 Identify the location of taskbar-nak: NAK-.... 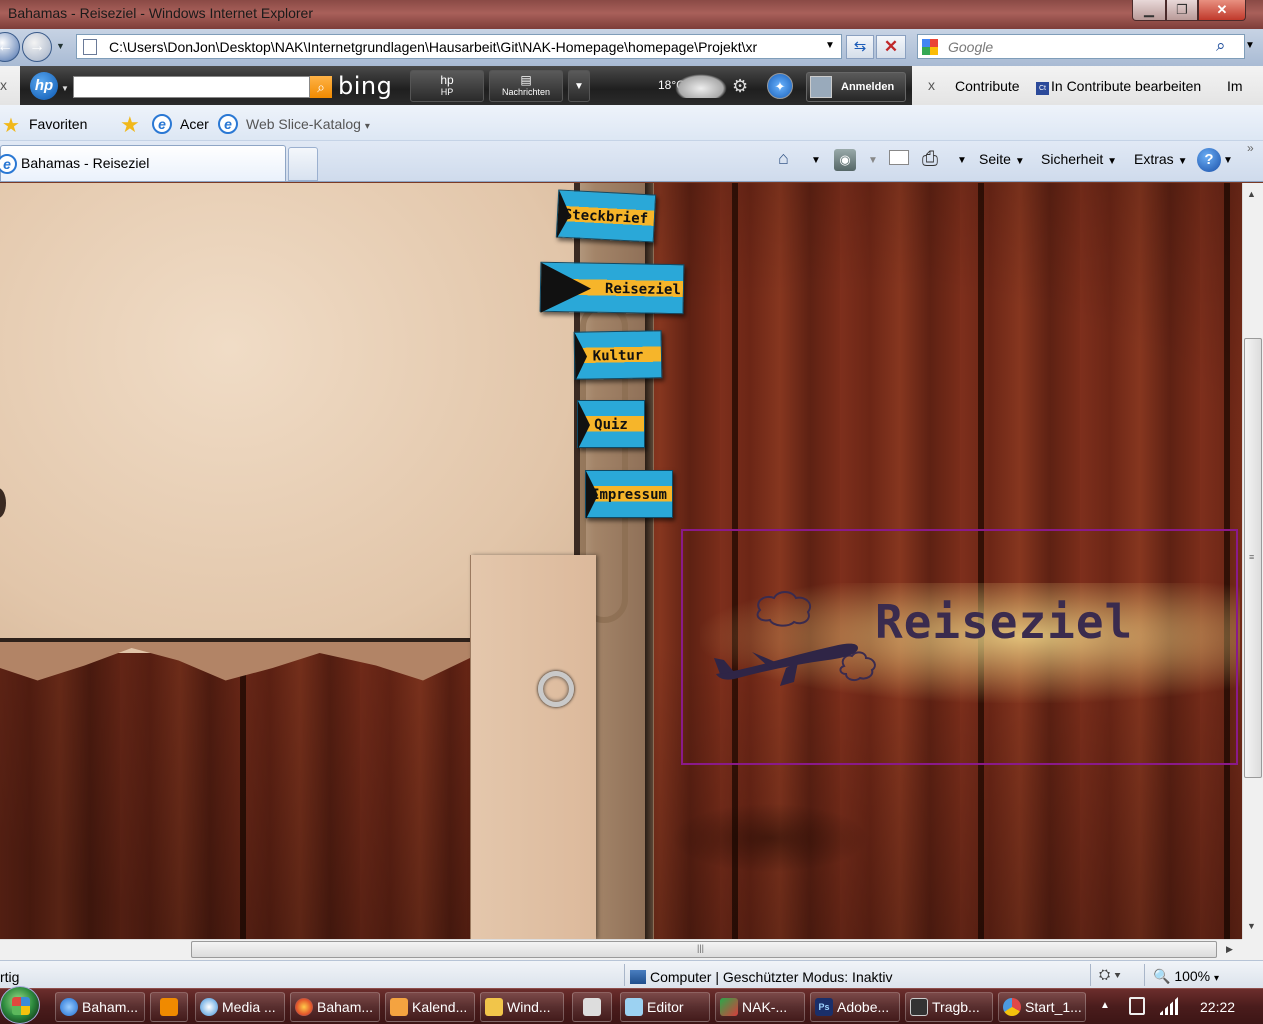
(760, 1007).